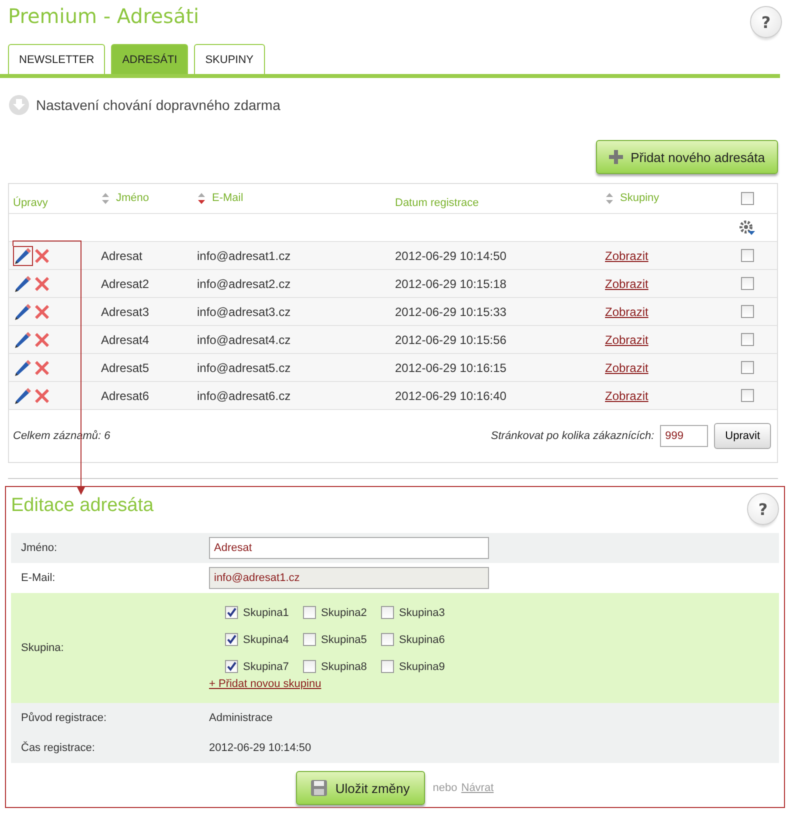 The image size is (790, 826). I want to click on checkbox-label: Skupina2, so click(344, 612).